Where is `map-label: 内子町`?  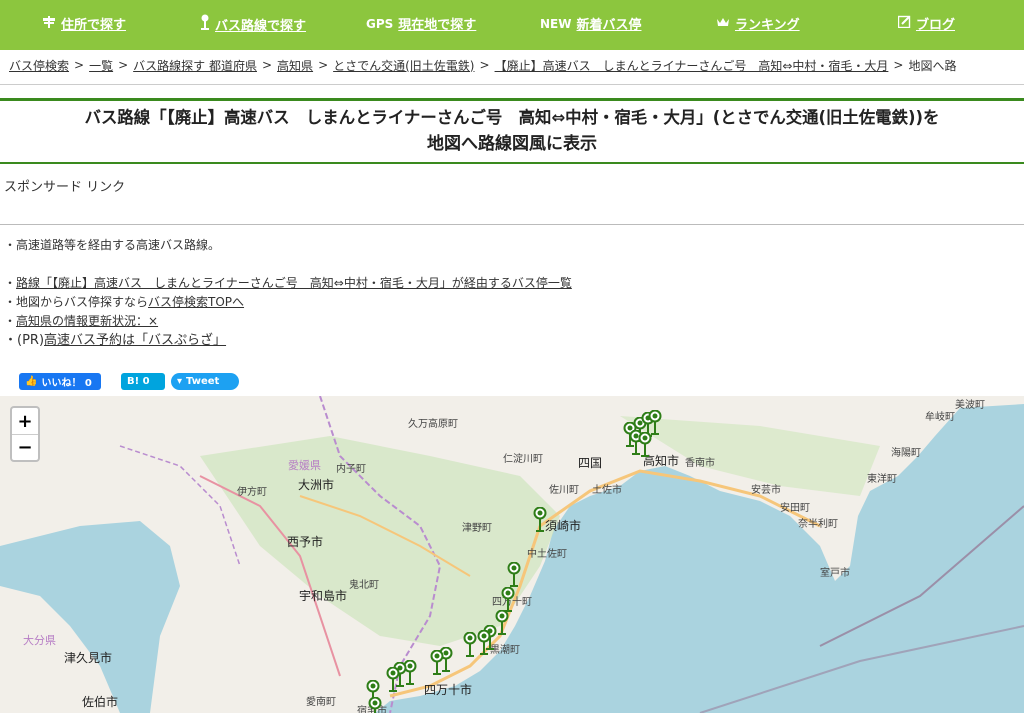
map-label: 内子町 is located at coordinates (351, 469).